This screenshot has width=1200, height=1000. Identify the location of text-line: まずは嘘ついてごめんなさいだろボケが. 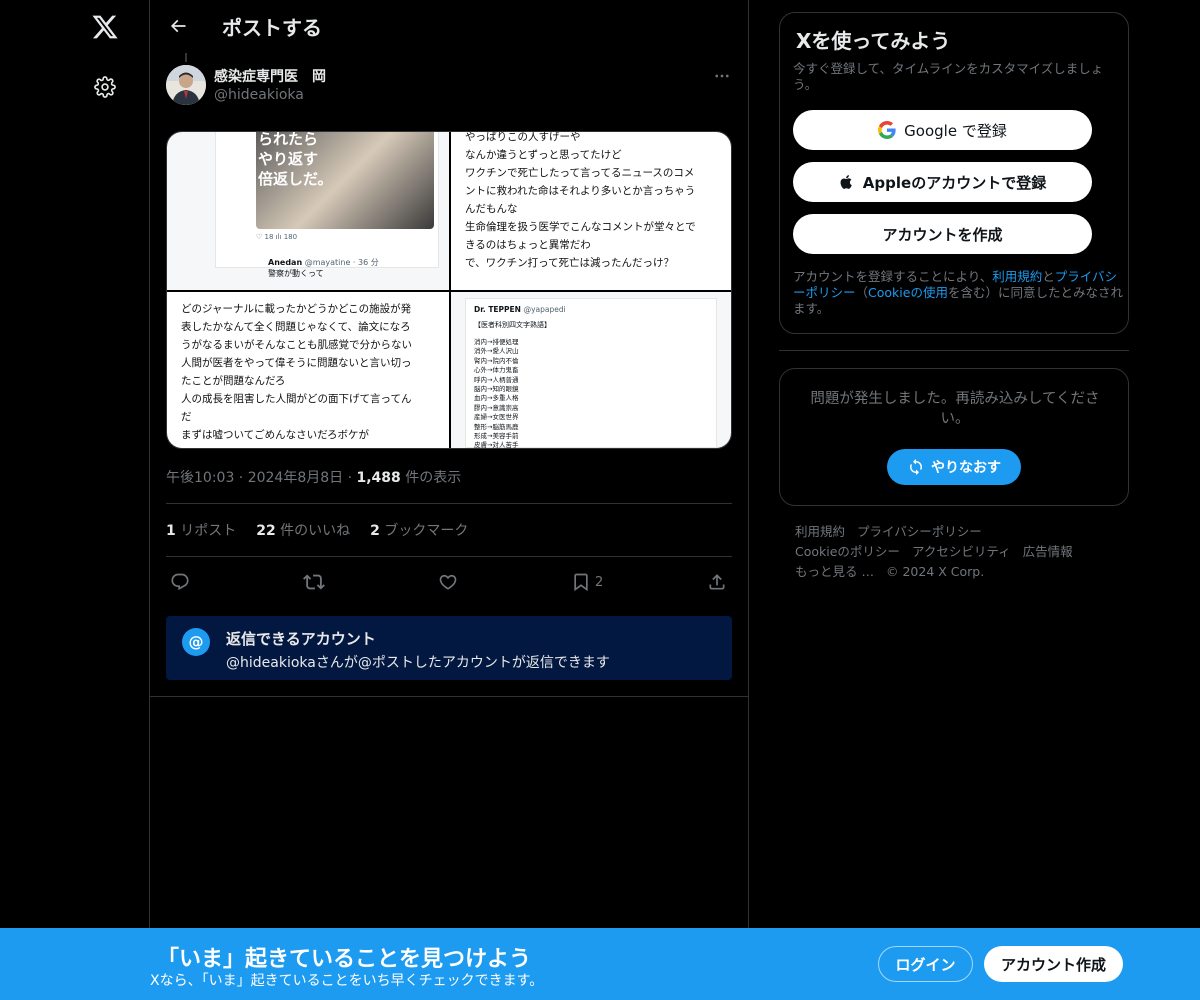
(275, 435).